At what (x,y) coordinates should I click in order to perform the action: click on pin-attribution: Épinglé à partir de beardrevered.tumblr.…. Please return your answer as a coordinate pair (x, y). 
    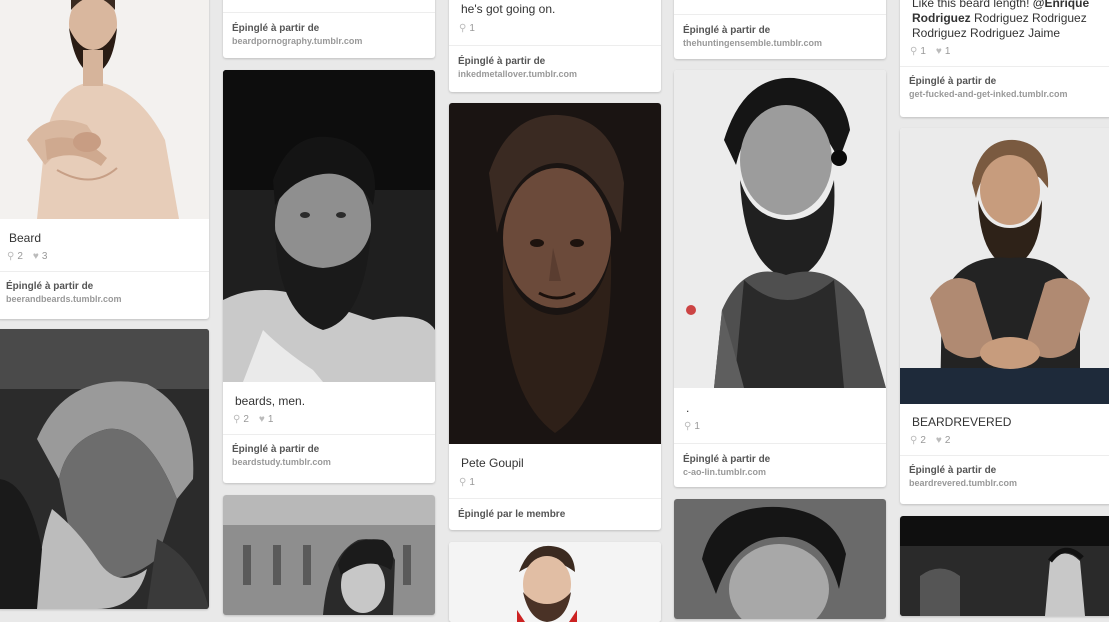
    Looking at the image, I should click on (1004, 477).